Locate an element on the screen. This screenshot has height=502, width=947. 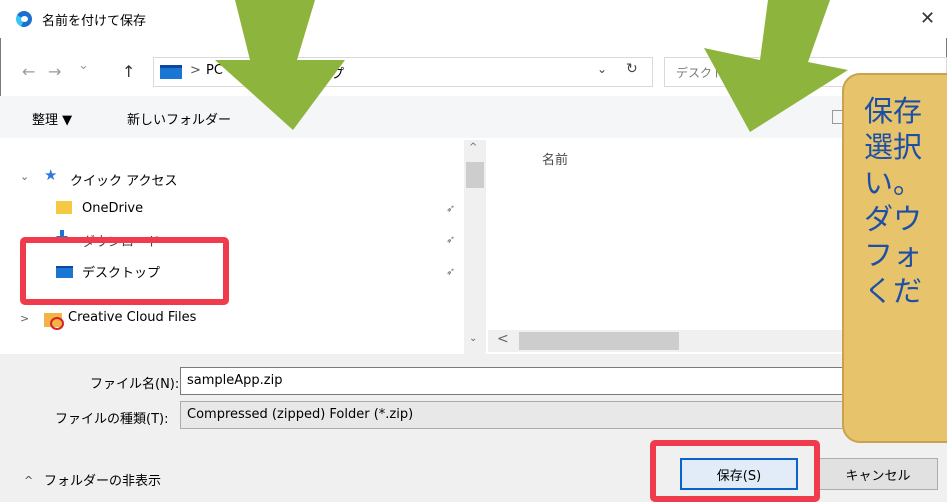
expand-chevron-icon: > is located at coordinates (24, 318).